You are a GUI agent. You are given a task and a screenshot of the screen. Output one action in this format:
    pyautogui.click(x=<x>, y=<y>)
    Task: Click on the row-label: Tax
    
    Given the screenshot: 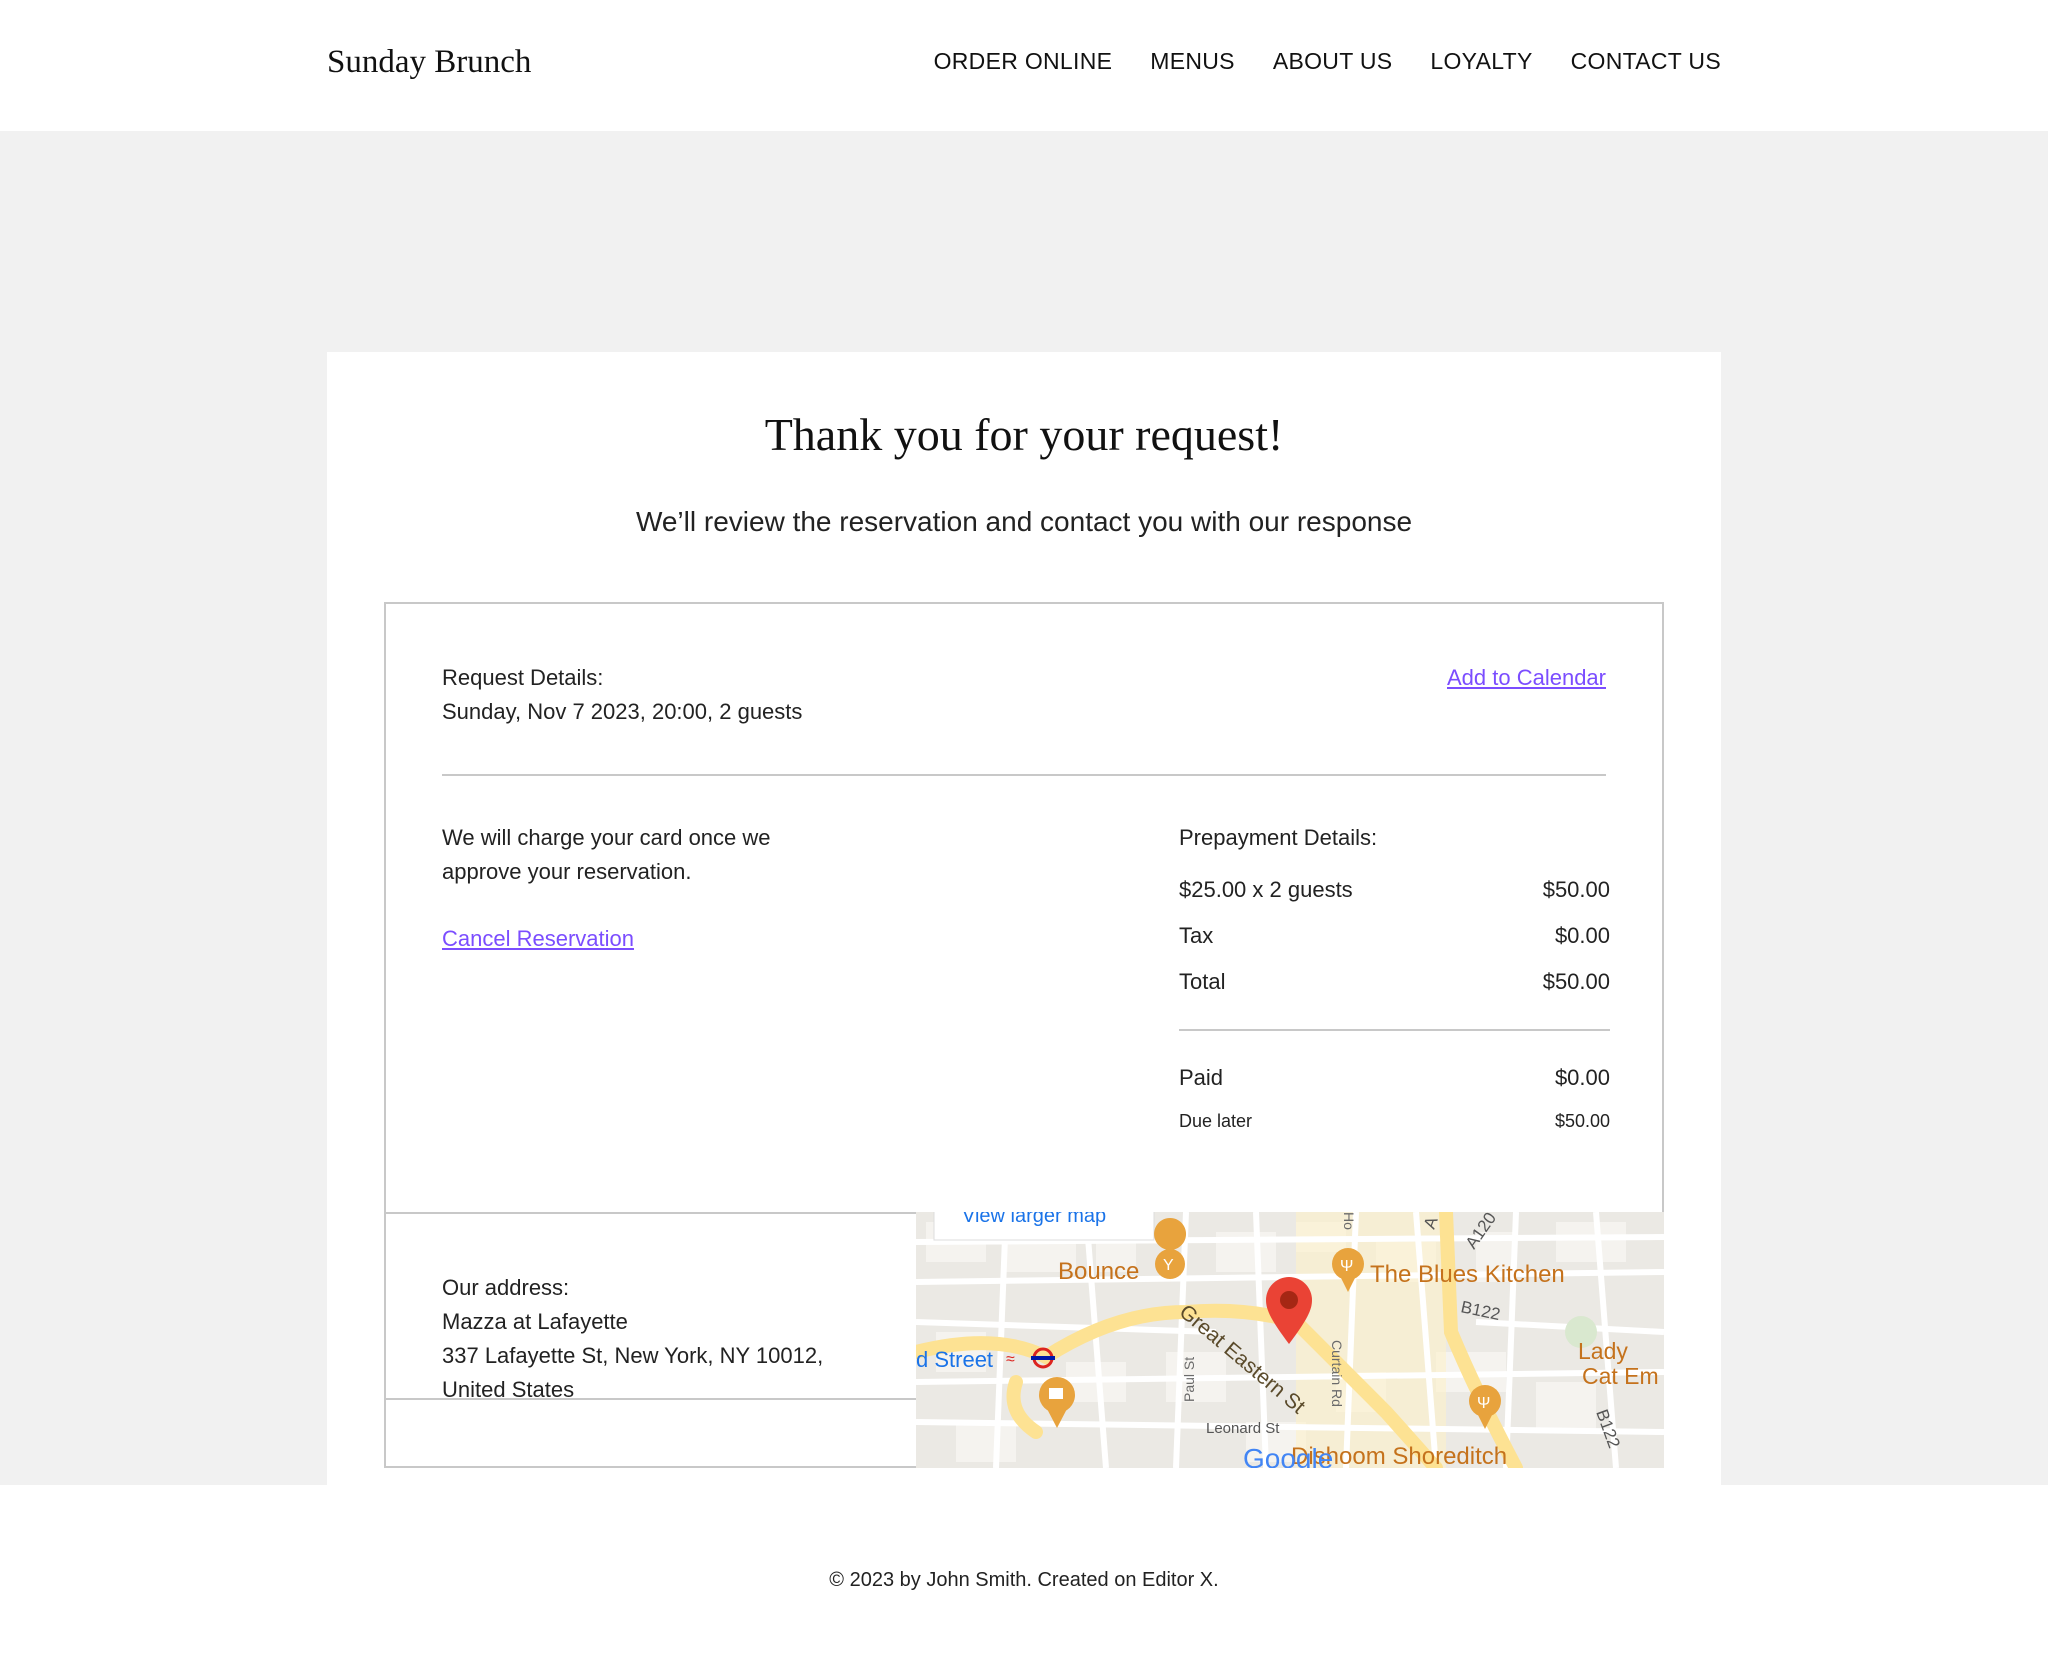 What is the action you would take?
    pyautogui.click(x=1196, y=935)
    